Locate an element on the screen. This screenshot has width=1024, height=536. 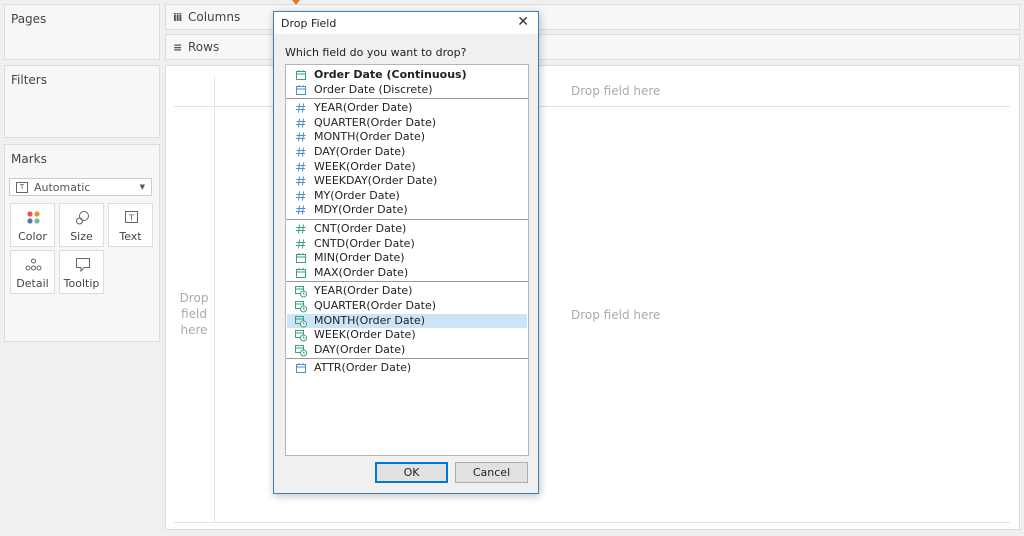
field-option: CNT(Order Date) is located at coordinates (407, 229).